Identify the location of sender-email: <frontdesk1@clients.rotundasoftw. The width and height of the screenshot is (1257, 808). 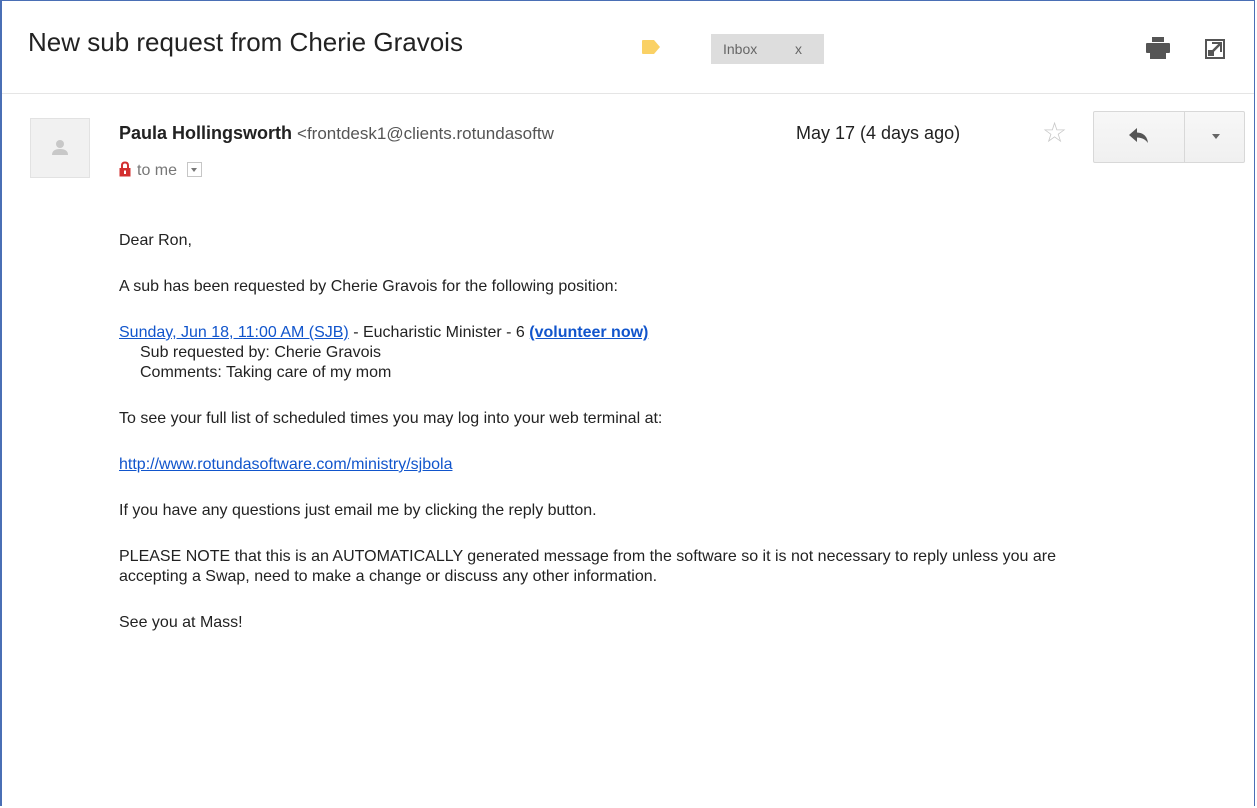
(425, 133).